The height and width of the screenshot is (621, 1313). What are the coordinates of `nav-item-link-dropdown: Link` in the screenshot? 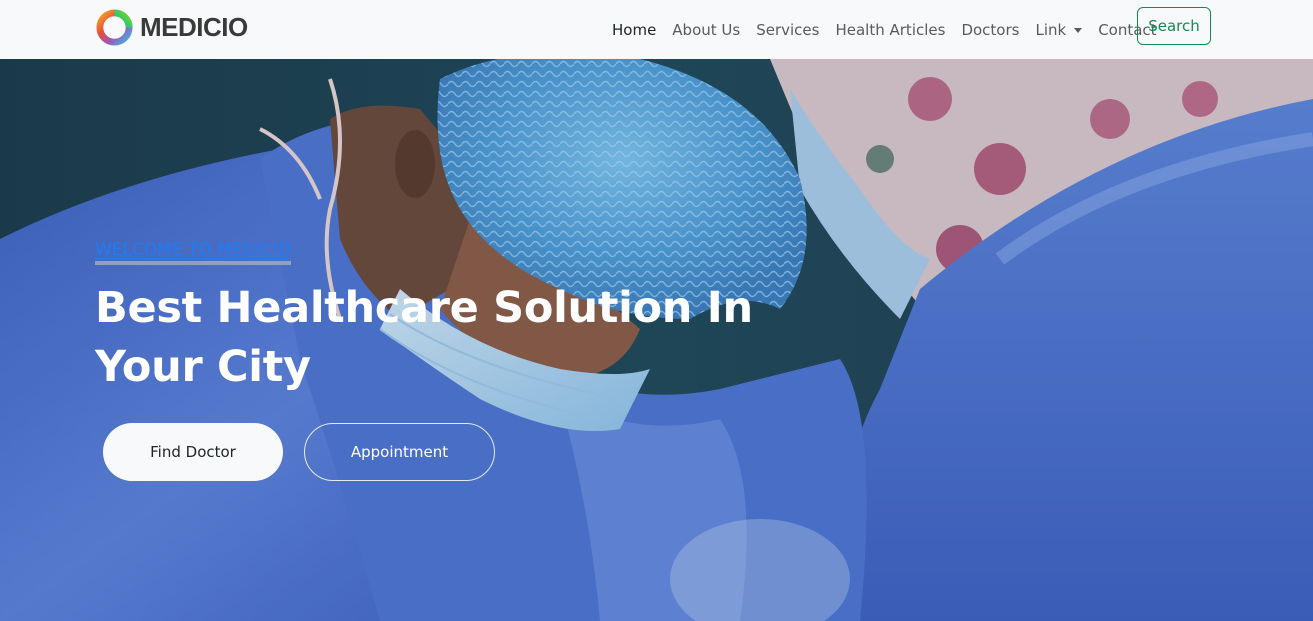 It's located at (1058, 30).